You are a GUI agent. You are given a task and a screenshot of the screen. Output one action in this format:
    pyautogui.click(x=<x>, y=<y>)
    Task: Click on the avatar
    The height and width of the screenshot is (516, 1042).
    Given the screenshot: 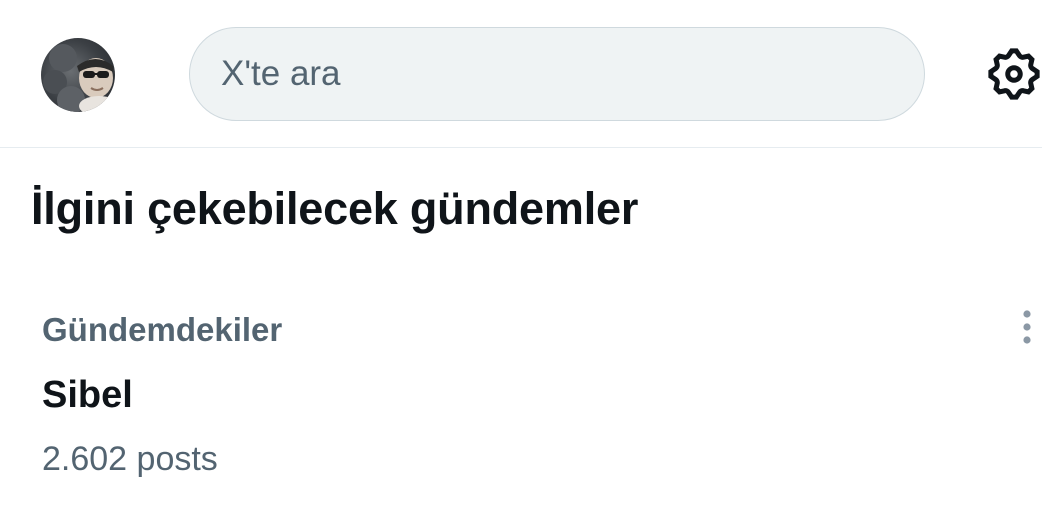 What is the action you would take?
    pyautogui.click(x=78, y=75)
    